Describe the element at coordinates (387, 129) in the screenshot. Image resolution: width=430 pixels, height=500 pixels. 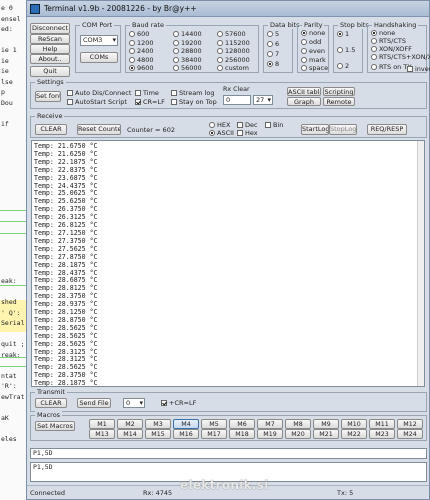
I see `req-resp-button: REQ/RESP` at that location.